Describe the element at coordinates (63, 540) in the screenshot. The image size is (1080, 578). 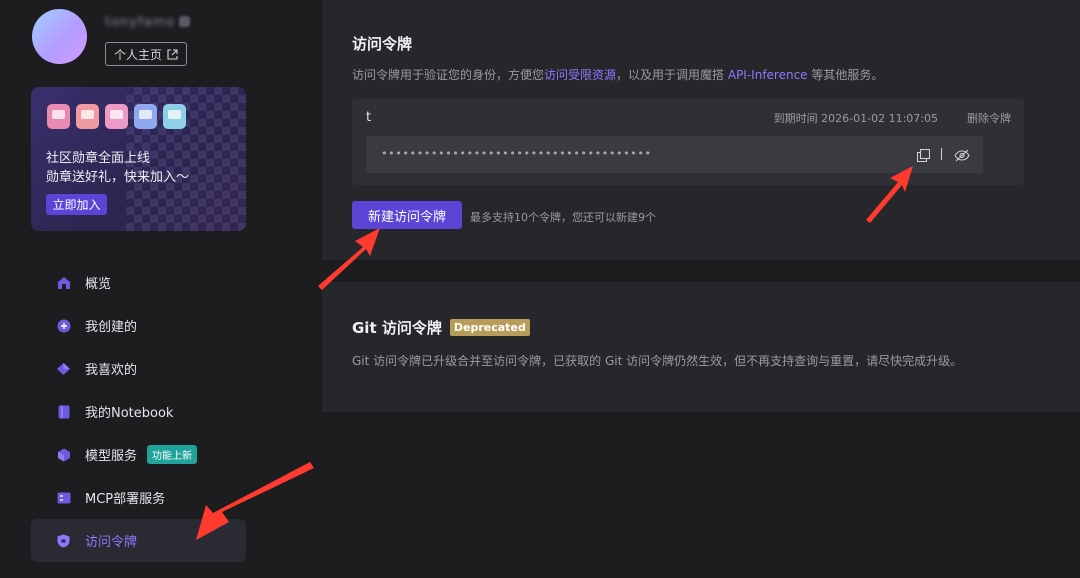
I see `shield-icon` at that location.